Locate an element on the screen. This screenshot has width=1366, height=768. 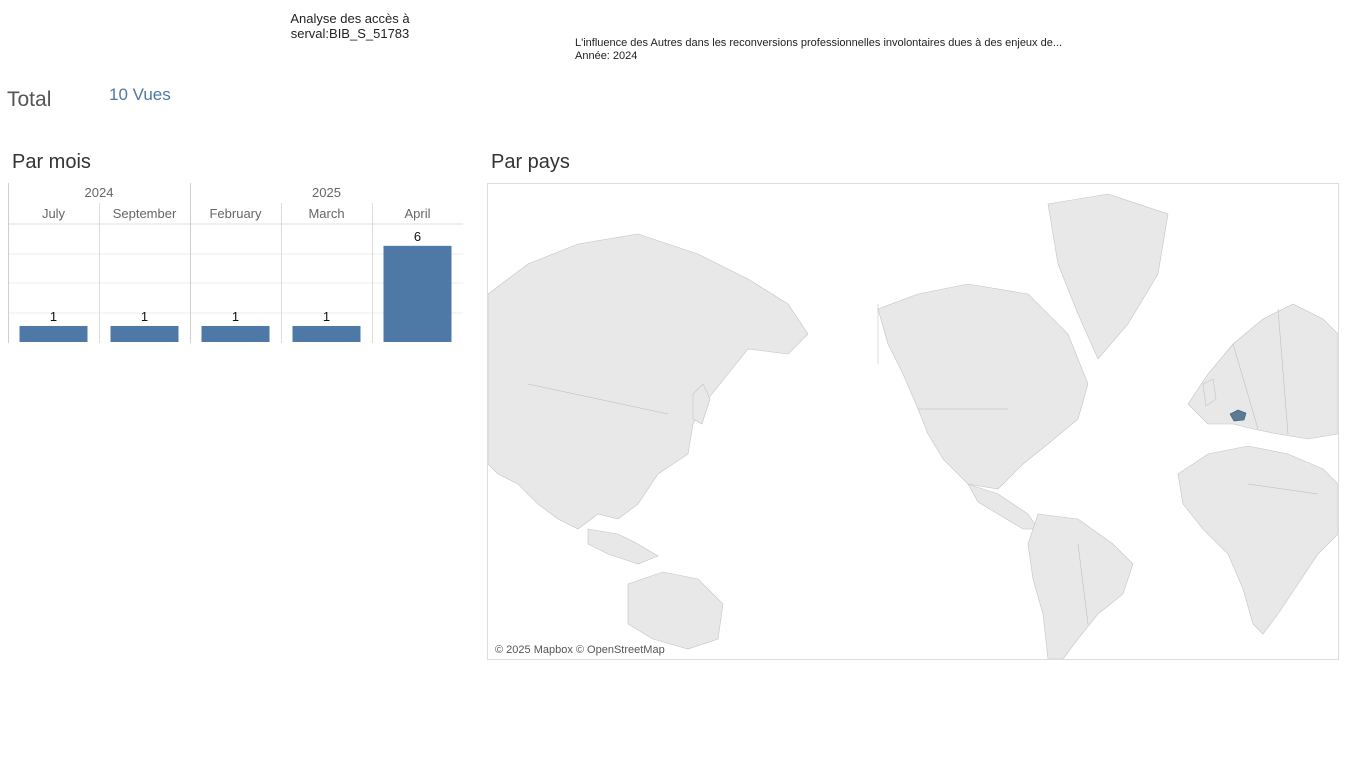
bar-value-september: 1 is located at coordinates (144, 316).